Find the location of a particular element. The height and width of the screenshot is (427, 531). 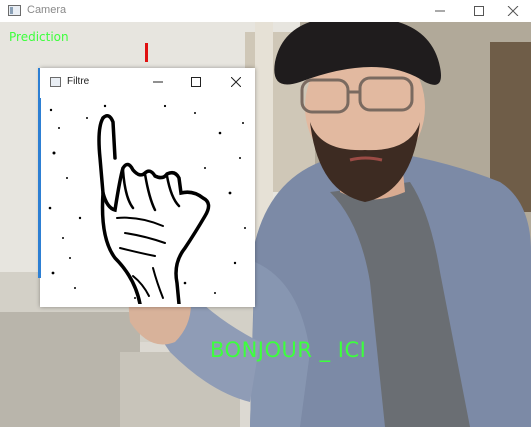

window-app-icon is located at coordinates (14, 10).